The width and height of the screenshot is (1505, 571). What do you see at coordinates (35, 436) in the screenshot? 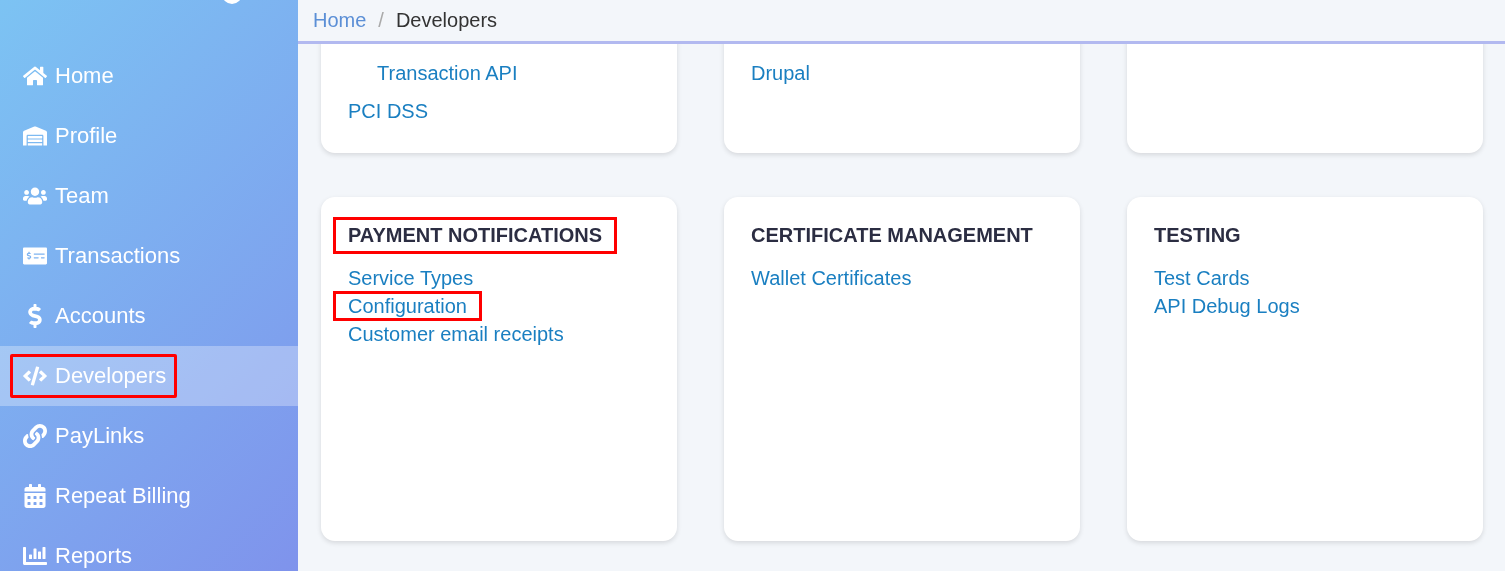
I see `link-icon` at bounding box center [35, 436].